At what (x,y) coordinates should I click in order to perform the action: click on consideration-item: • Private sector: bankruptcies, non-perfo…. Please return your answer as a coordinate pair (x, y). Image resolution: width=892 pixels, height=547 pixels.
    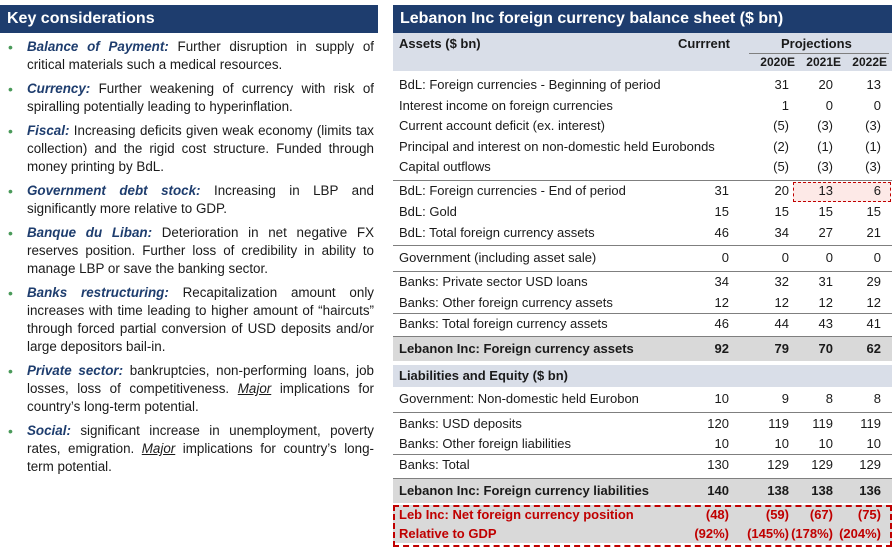
    Looking at the image, I should click on (189, 389).